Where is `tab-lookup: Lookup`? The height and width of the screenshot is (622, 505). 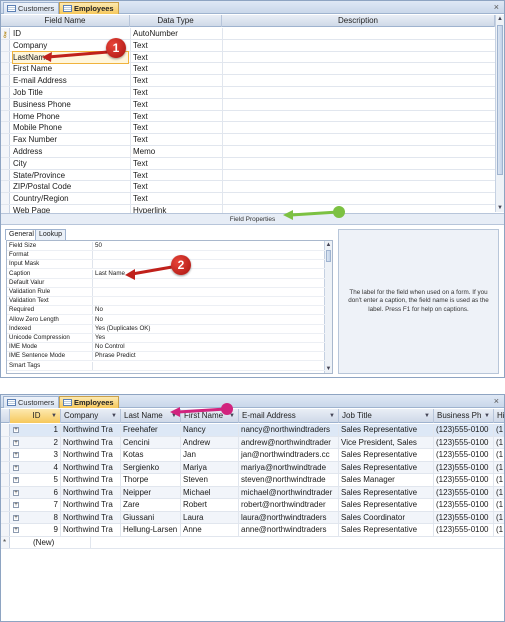 tab-lookup: Lookup is located at coordinates (50, 234).